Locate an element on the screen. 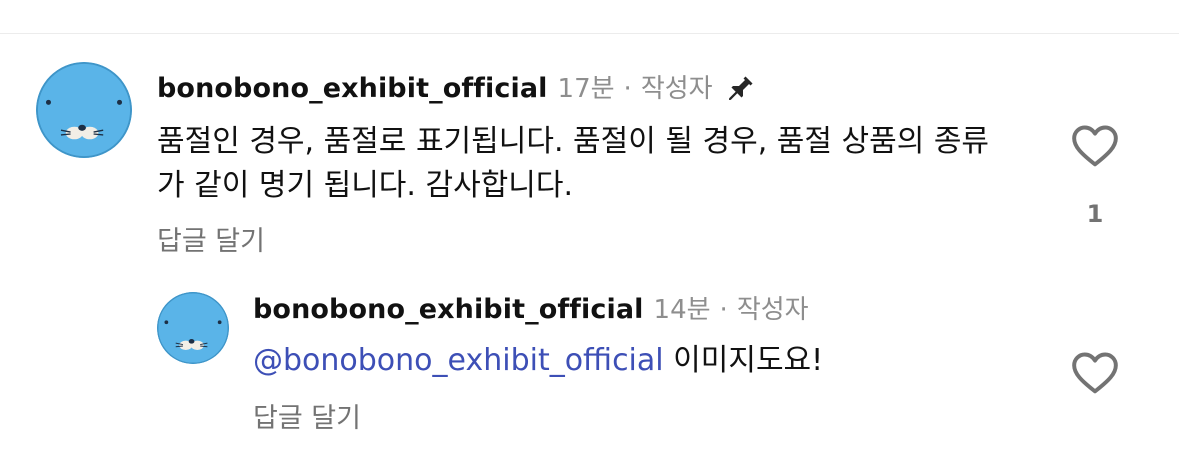 The height and width of the screenshot is (468, 1179). timestamp: 17분 is located at coordinates (586, 89).